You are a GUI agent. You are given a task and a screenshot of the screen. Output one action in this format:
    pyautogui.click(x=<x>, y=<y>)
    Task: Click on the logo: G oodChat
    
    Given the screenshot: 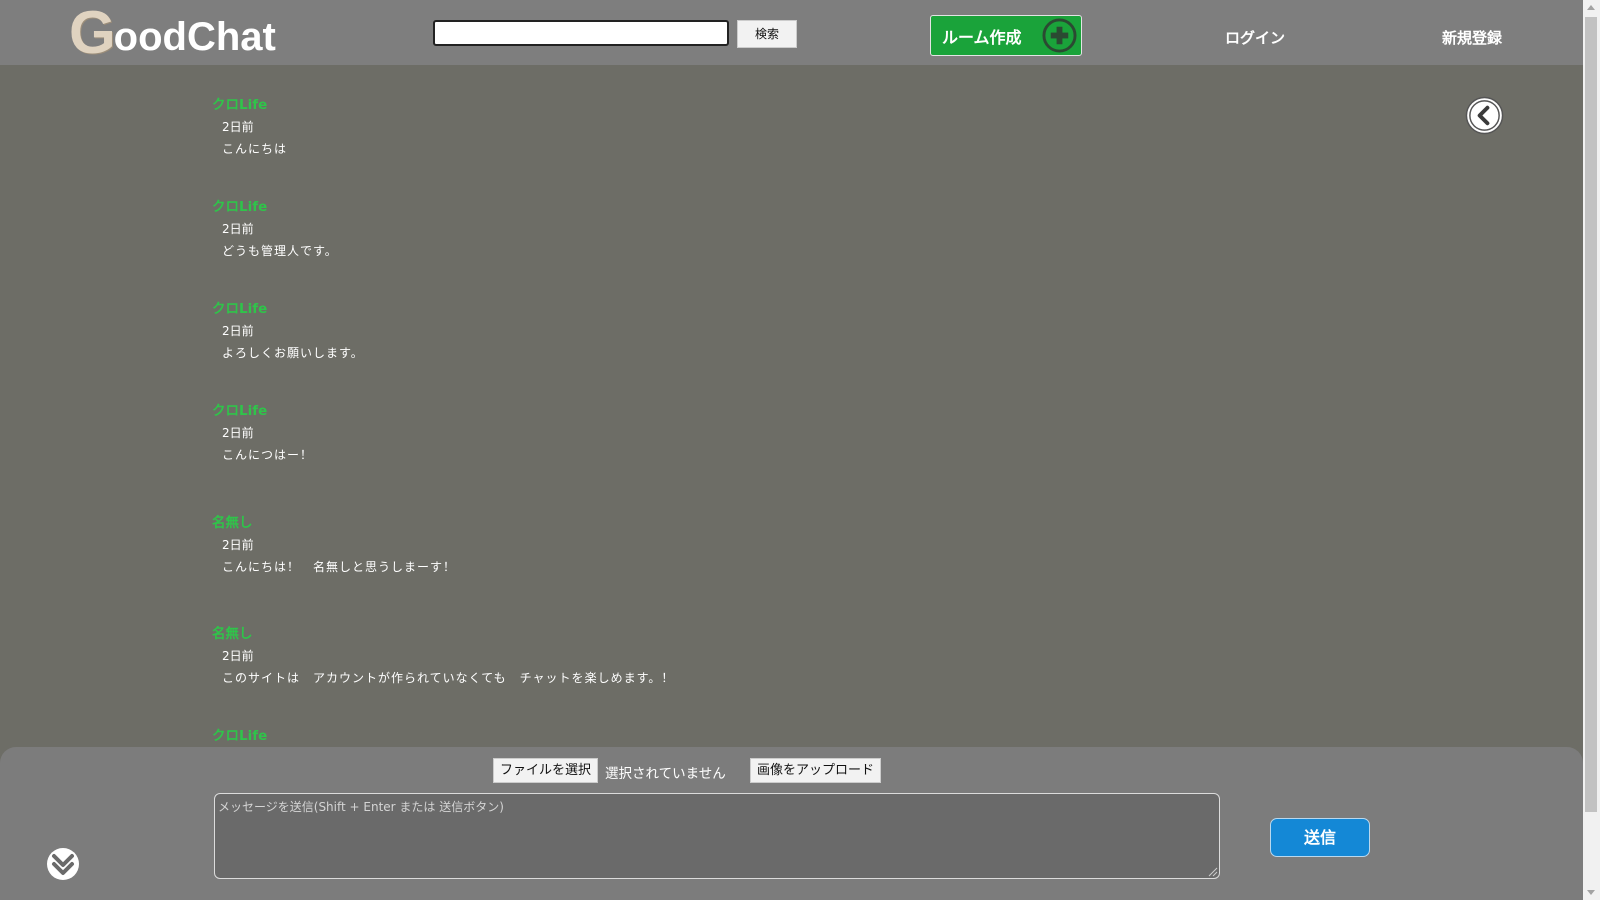 What is the action you would take?
    pyautogui.click(x=172, y=33)
    